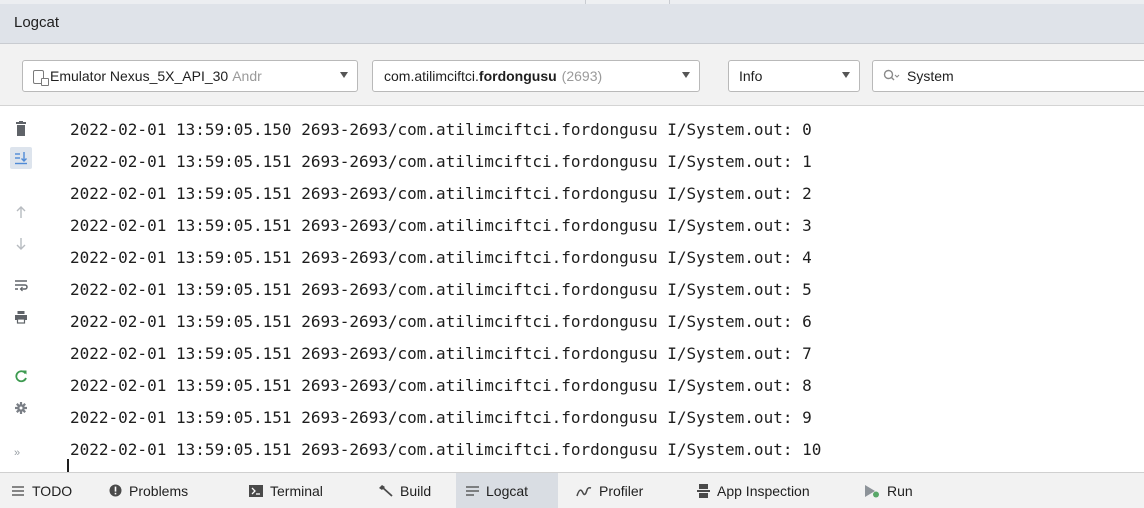 The height and width of the screenshot is (508, 1144). I want to click on tab-terminal: Terminal, so click(286, 490).